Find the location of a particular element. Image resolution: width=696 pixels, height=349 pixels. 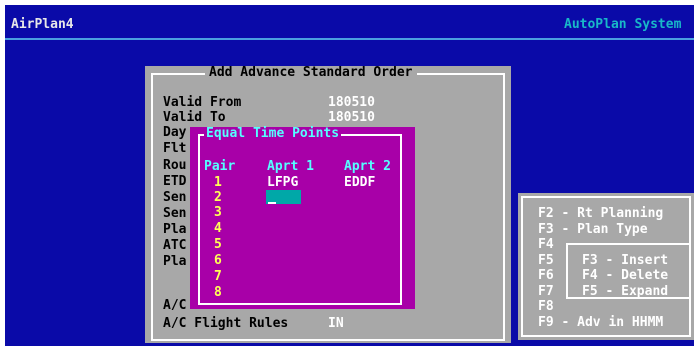

field-label: Rou is located at coordinates (175, 165).